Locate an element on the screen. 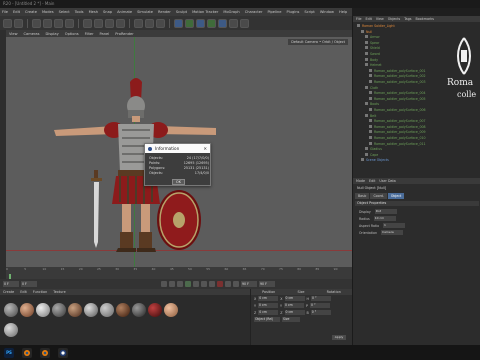 This screenshot has height=360, width=480. start-frame-field: 0 F is located at coordinates (29, 284).